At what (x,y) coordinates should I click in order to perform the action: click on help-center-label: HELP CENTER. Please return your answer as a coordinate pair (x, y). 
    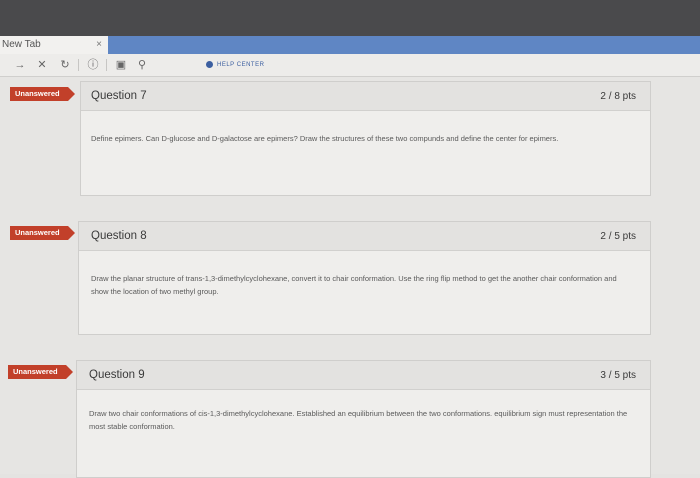
    Looking at the image, I should click on (241, 65).